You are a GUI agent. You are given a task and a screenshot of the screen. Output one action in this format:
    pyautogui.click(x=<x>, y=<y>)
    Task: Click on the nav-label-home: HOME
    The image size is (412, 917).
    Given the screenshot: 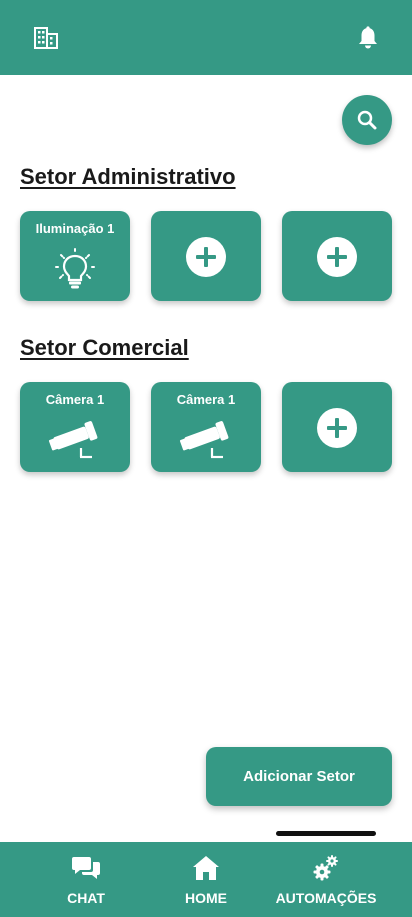 What is the action you would take?
    pyautogui.click(x=206, y=898)
    